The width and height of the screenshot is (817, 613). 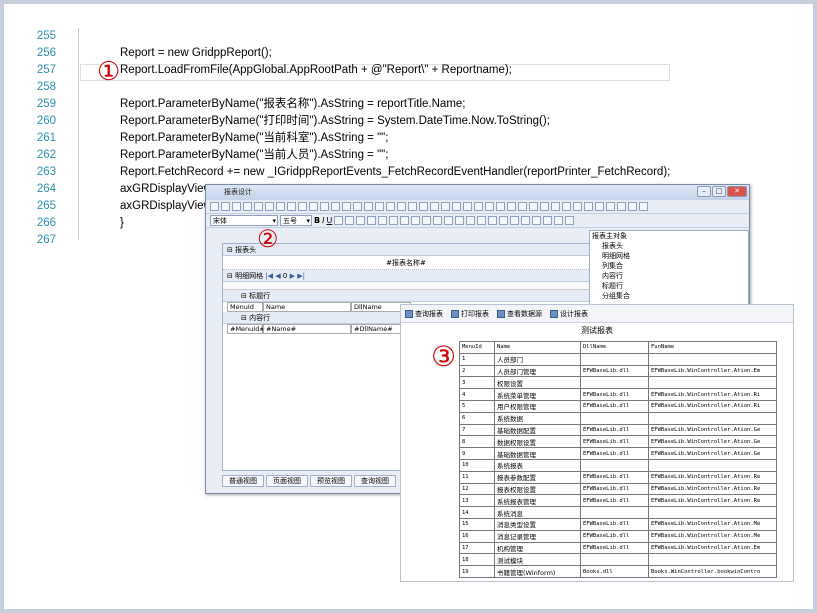 What do you see at coordinates (719, 191) in the screenshot?
I see `maximize-button: □` at bounding box center [719, 191].